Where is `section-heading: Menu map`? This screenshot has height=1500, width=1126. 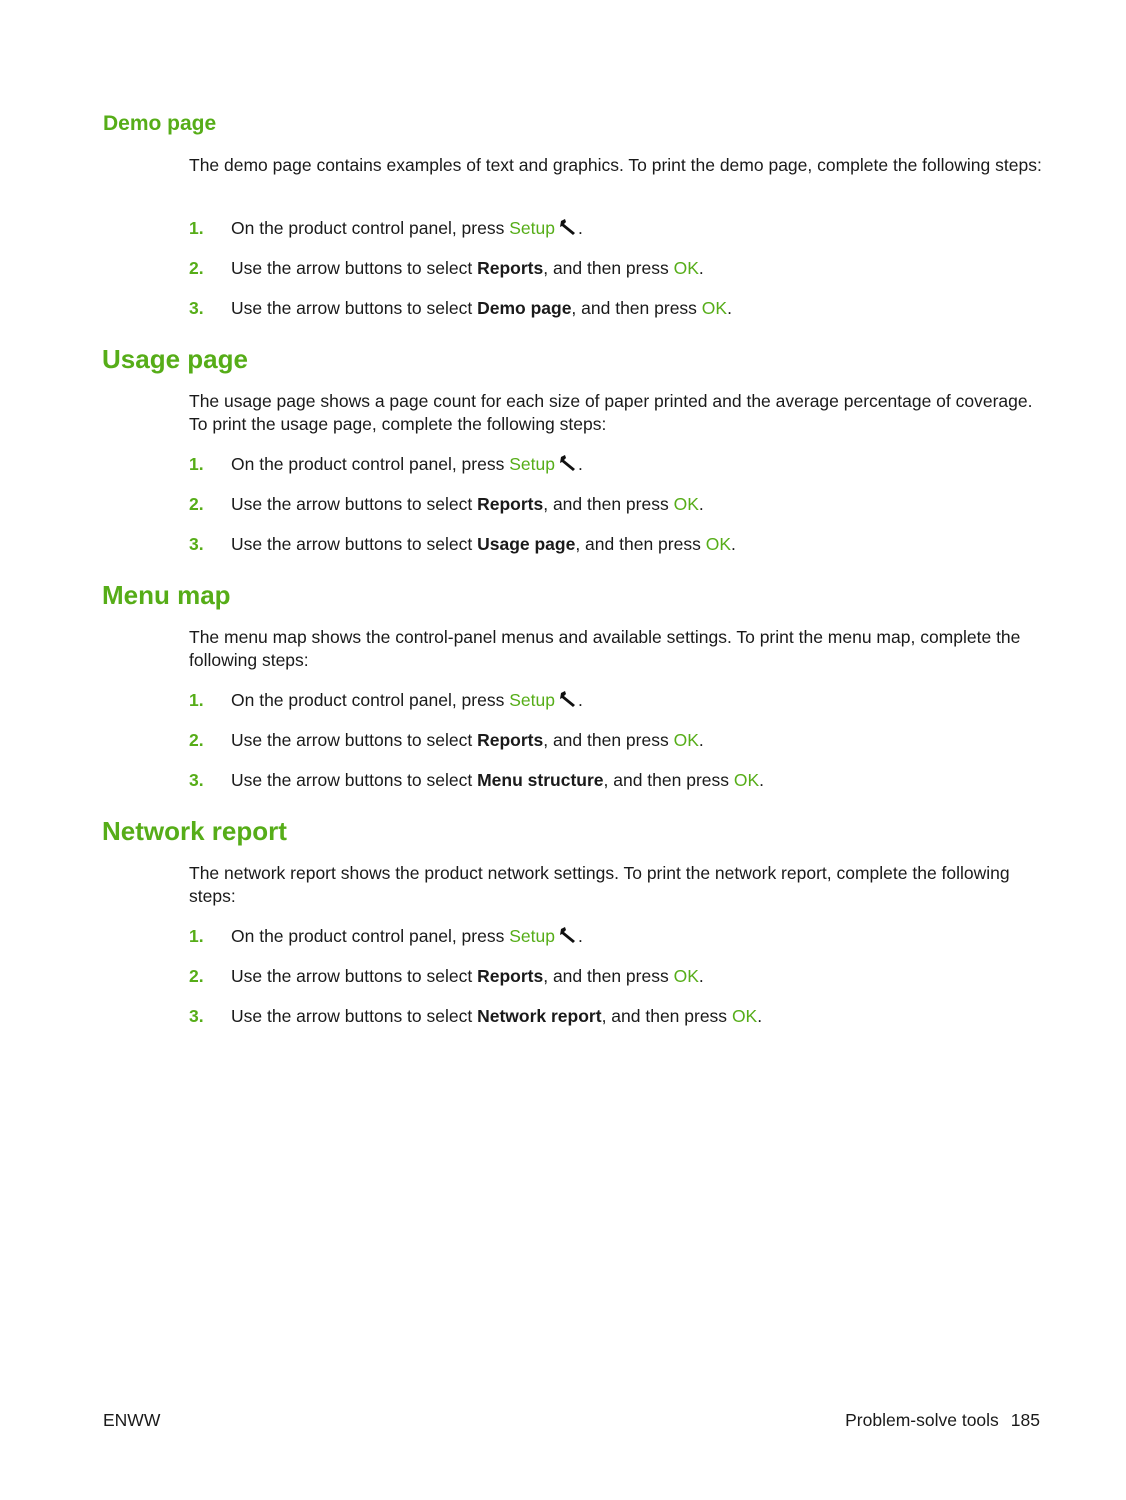
section-heading: Menu map is located at coordinates (166, 595).